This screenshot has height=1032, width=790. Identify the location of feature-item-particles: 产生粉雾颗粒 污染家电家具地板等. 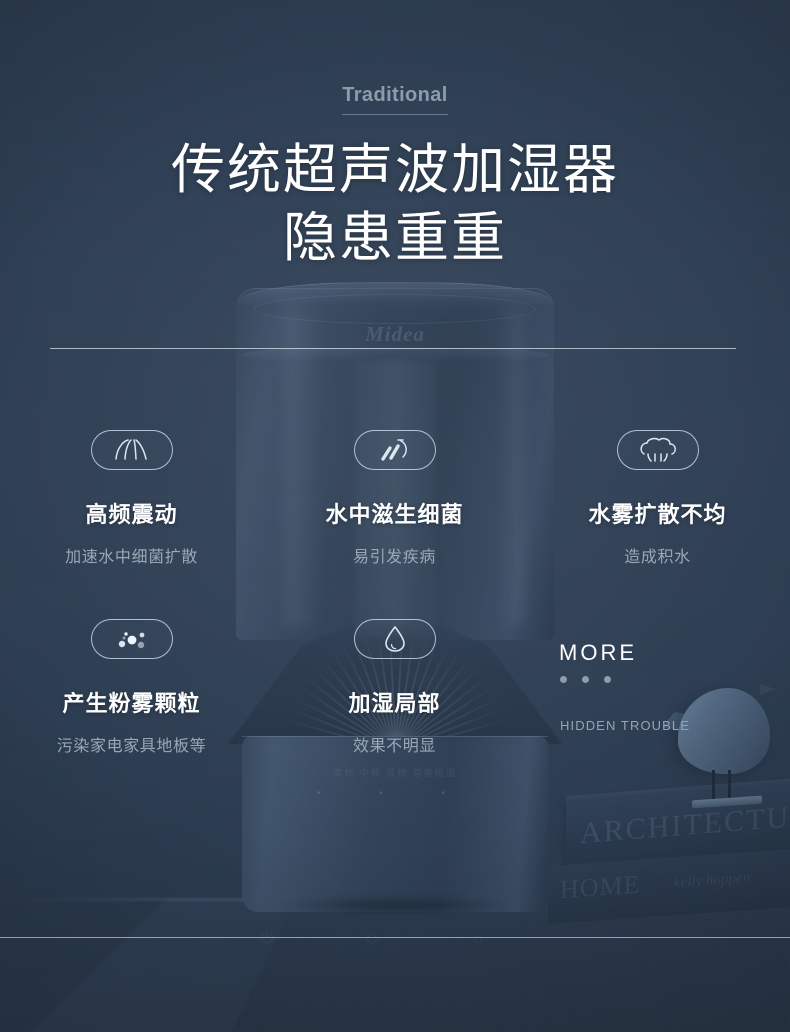
(131, 687).